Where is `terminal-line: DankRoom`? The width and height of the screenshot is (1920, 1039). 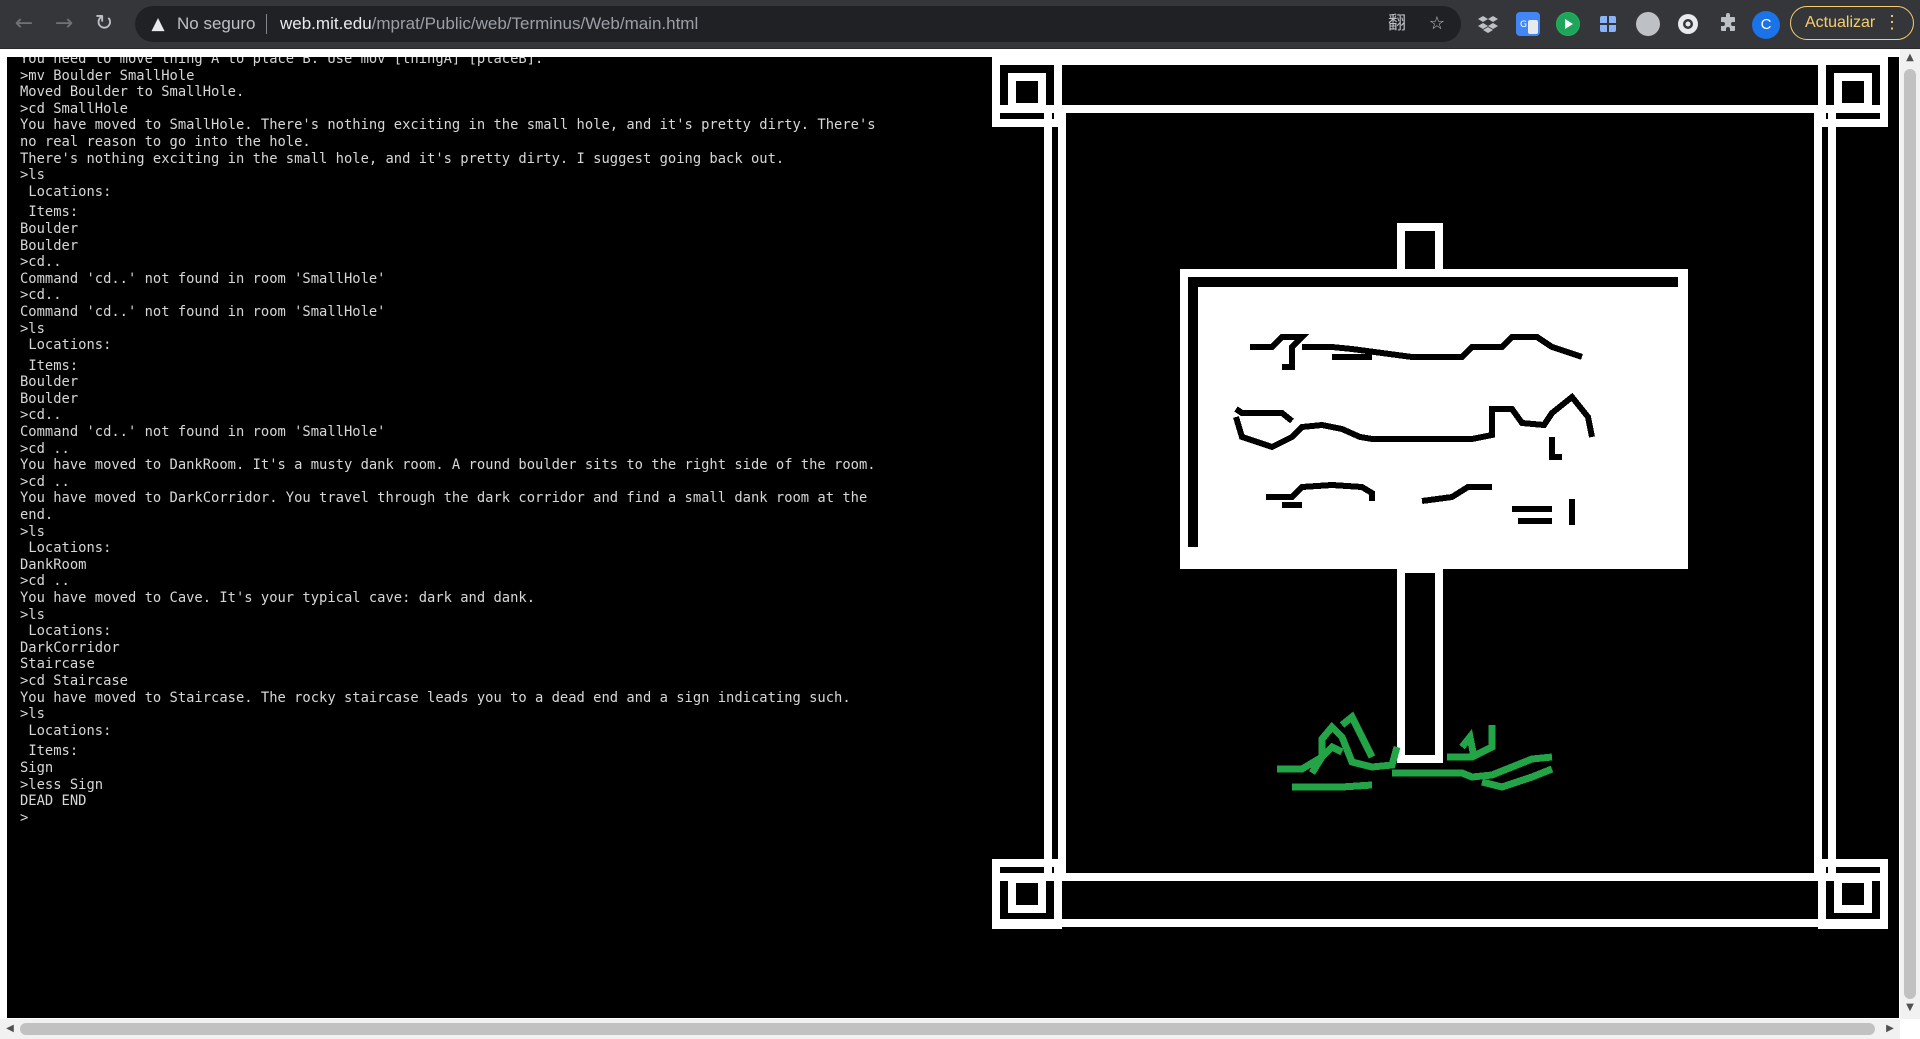 terminal-line: DankRoom is located at coordinates (53, 564).